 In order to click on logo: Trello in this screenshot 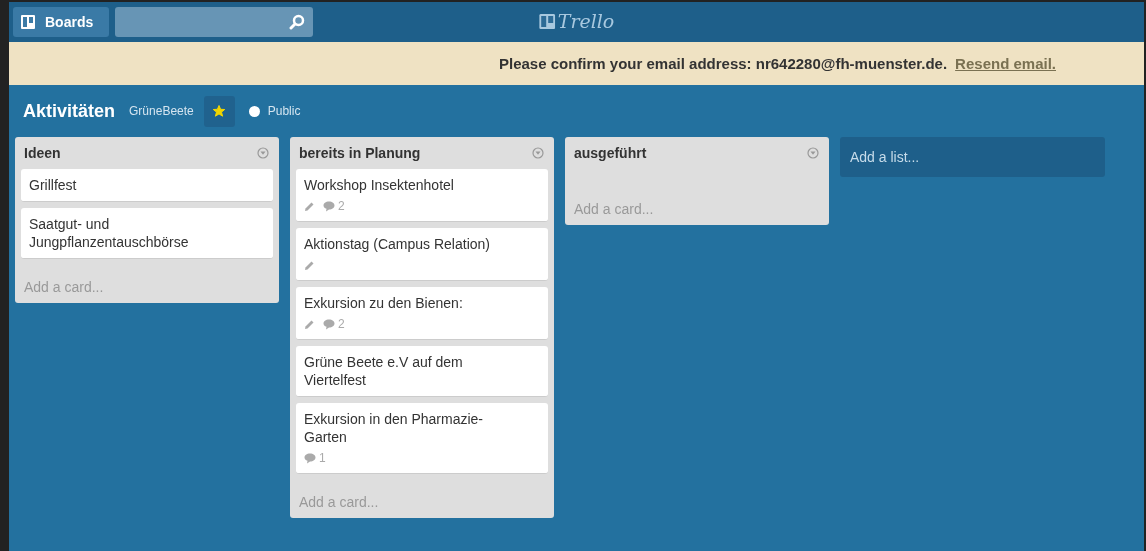, I will do `click(576, 21)`.